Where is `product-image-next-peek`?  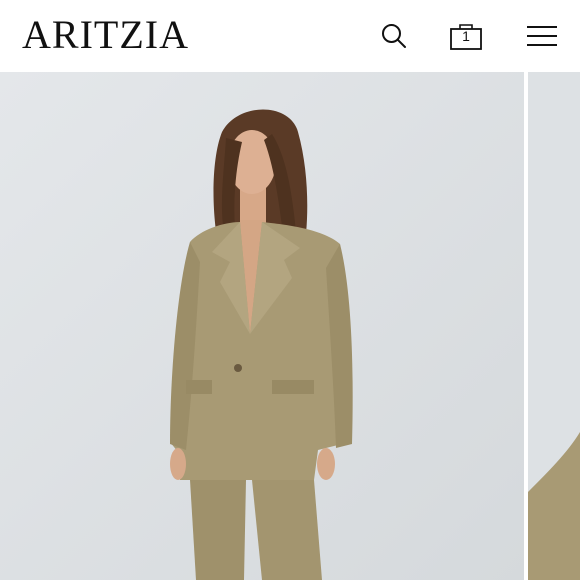
product-image-next-peek is located at coordinates (554, 326).